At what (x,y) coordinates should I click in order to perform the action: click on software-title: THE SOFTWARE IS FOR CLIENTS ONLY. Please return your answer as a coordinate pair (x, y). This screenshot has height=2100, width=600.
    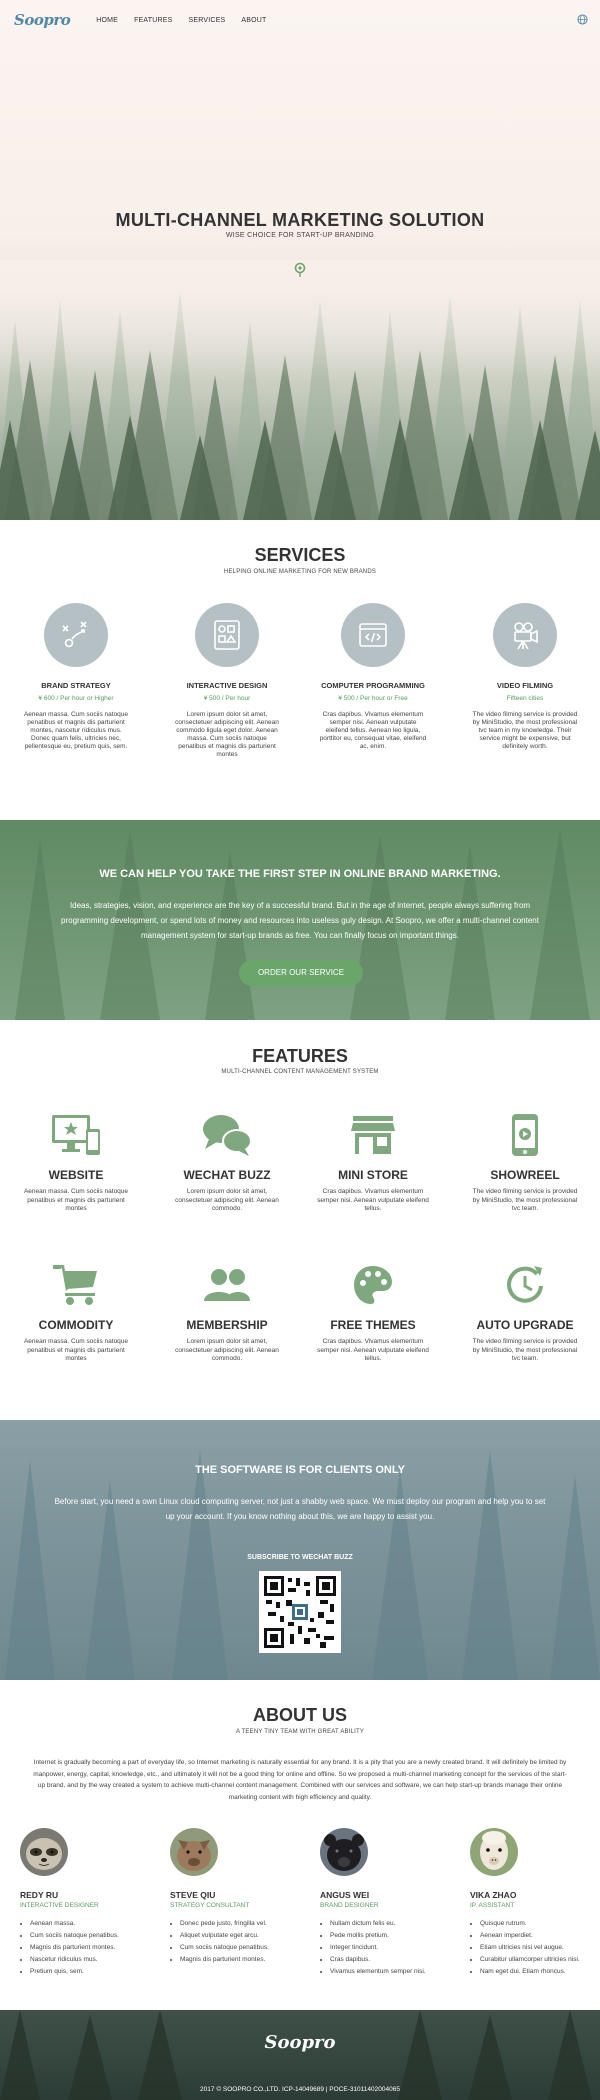
    Looking at the image, I should click on (300, 1470).